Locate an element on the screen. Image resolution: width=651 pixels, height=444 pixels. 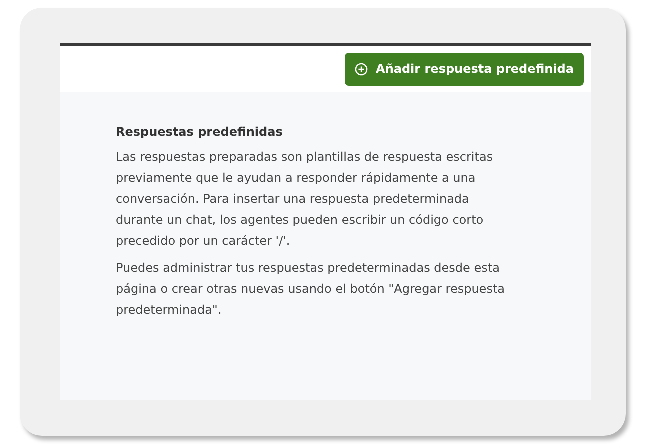
description-paragraph: Puedes administrar tus respuestas predeterminadas desde esta página o crear otras nuevas usando el botón "Agregar respuesta predeterminada". is located at coordinates (311, 289).